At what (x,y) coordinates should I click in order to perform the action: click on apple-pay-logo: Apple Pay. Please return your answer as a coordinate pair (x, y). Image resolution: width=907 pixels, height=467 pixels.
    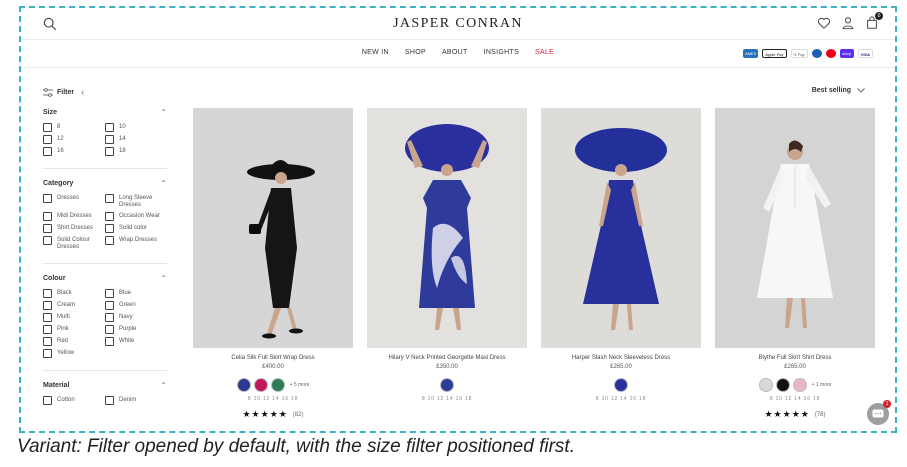
    Looking at the image, I should click on (774, 53).